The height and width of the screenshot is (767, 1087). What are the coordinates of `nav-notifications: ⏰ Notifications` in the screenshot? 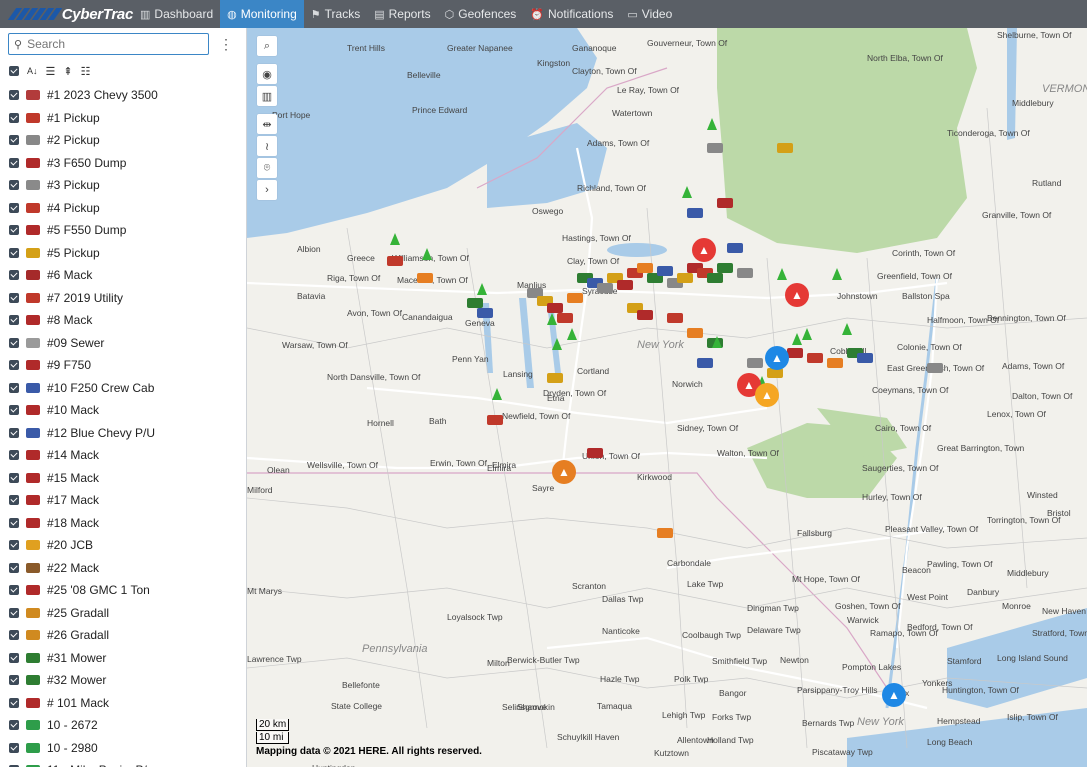 It's located at (571, 14).